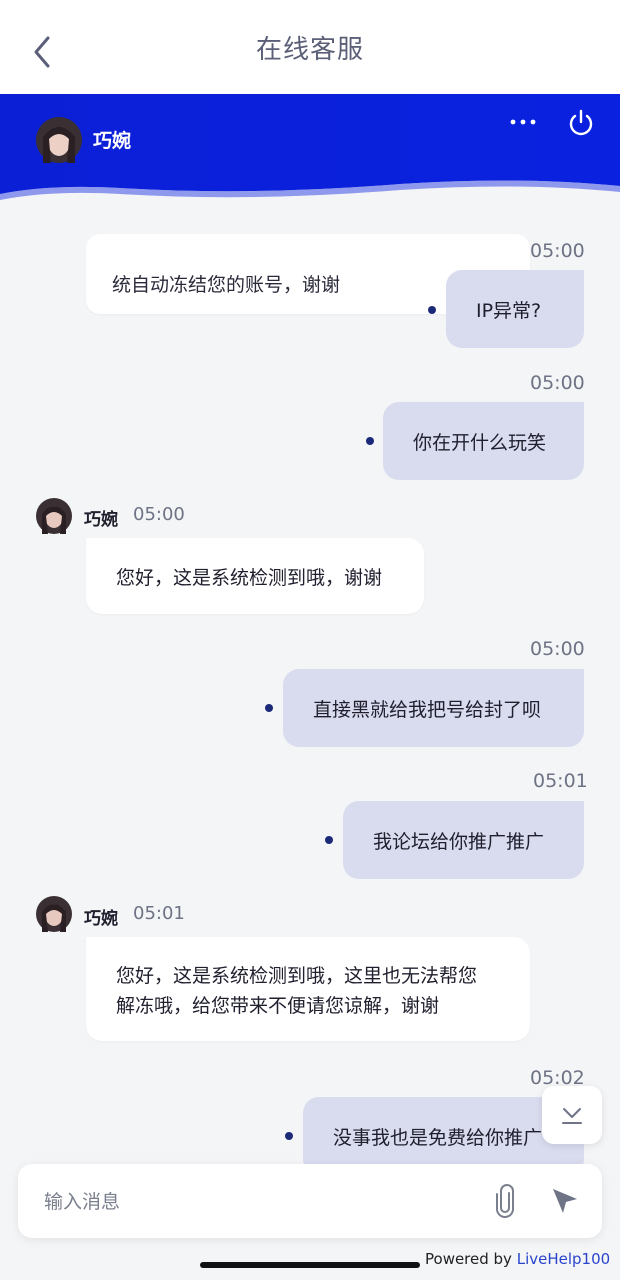  What do you see at coordinates (480, 442) in the screenshot?
I see `message-text: 你在开什么玩笑` at bounding box center [480, 442].